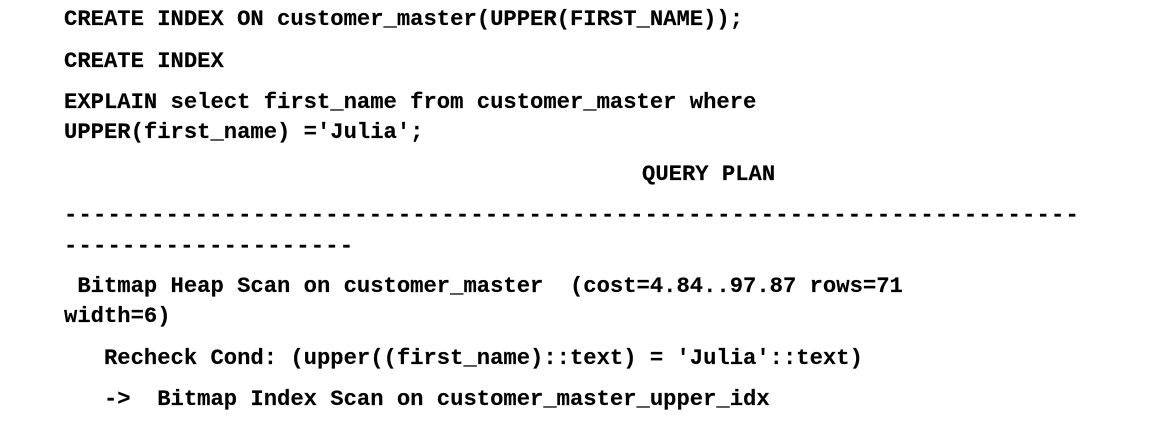  I want to click on explain-statement-line-2: UPPER(first_name) ='Julia';, so click(244, 132).